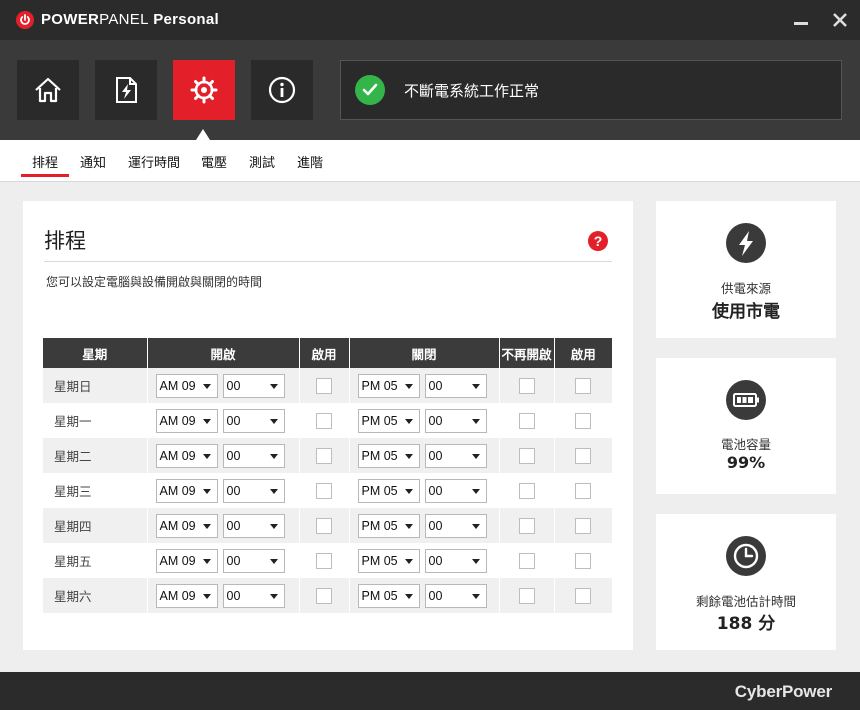 This screenshot has width=860, height=710. Describe the element at coordinates (783, 691) in the screenshot. I see `cyberpower-logo: CyberPower` at that location.